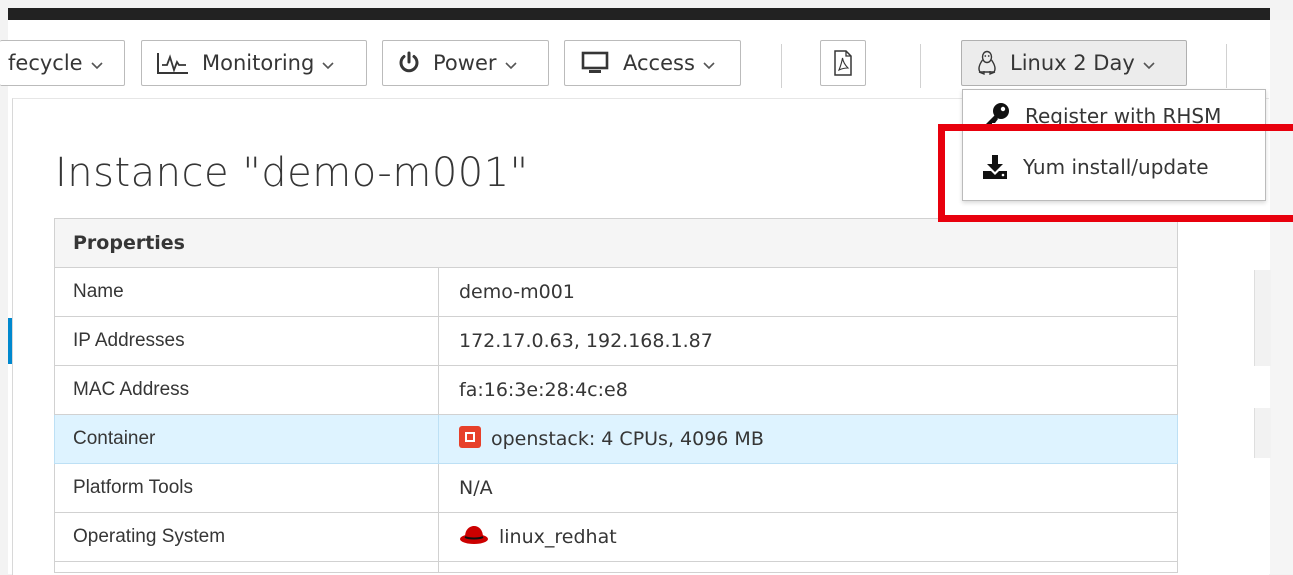 Image resolution: width=1293 pixels, height=575 pixels. I want to click on power-label: Power, so click(465, 63).